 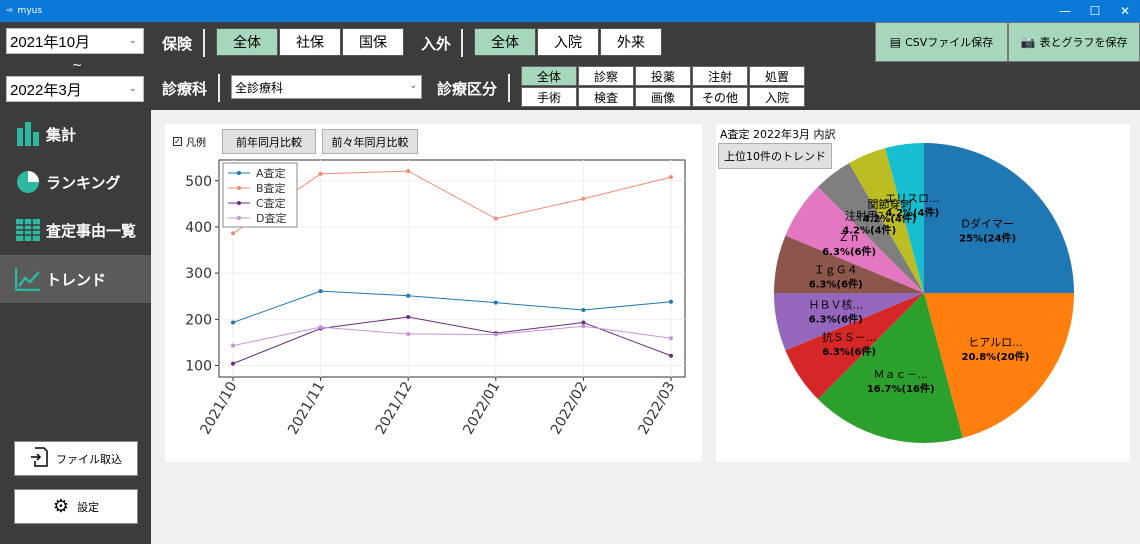 I want to click on csv-save-button: ▤ CSVファイル保存, so click(x=941, y=42).